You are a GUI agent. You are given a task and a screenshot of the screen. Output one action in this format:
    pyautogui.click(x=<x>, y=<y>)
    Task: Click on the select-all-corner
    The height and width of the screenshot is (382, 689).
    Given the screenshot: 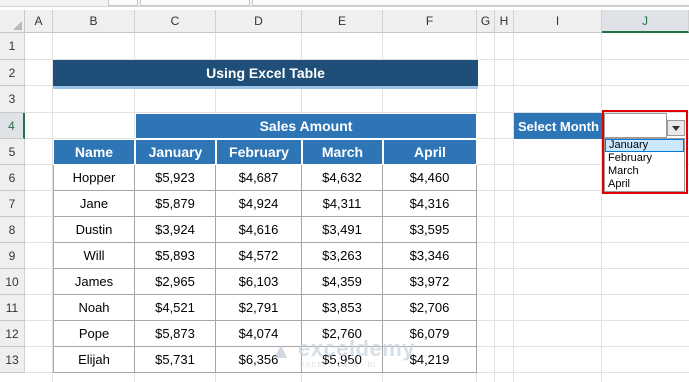 What is the action you would take?
    pyautogui.click(x=12, y=21)
    